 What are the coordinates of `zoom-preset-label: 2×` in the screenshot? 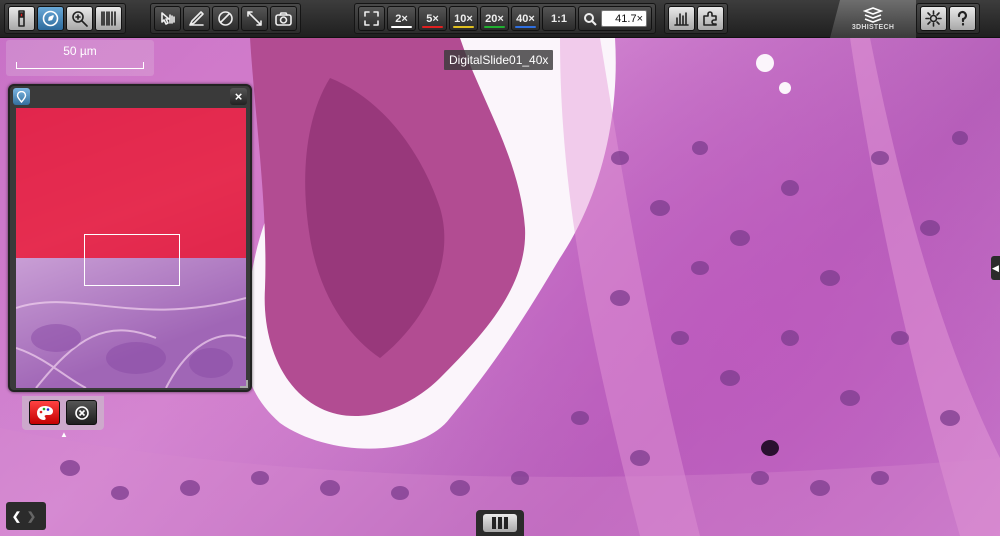 It's located at (401, 18).